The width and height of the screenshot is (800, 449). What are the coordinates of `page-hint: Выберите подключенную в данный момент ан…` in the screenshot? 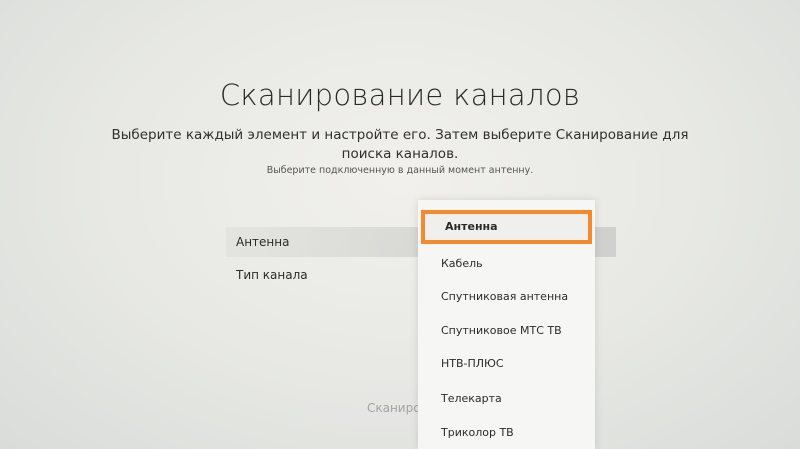 It's located at (400, 170).